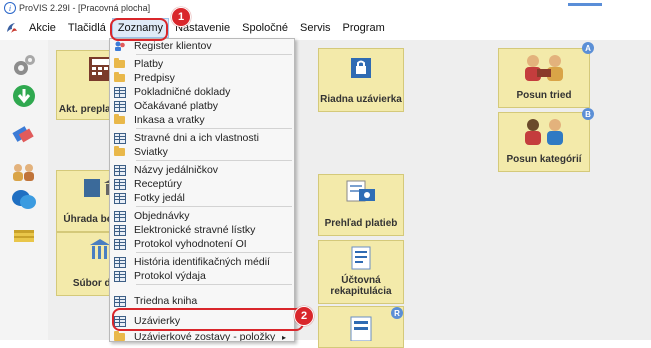 The image size is (651, 348). I want to click on settings-gears-icon, so click(24, 66).